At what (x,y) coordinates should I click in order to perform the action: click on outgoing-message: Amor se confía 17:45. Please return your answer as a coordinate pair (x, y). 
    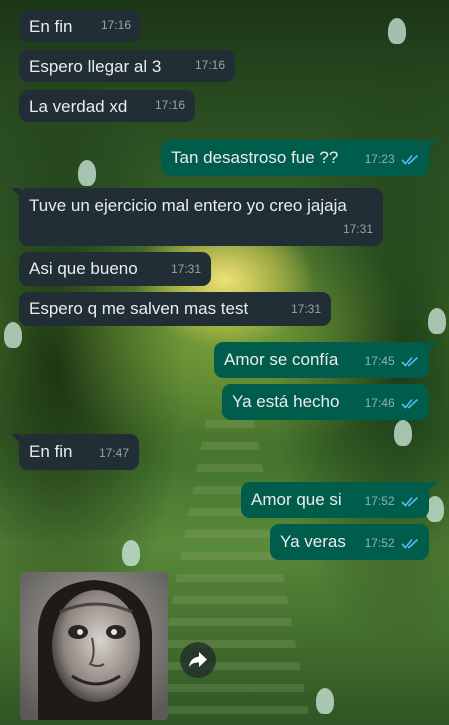
    Looking at the image, I should click on (325, 360).